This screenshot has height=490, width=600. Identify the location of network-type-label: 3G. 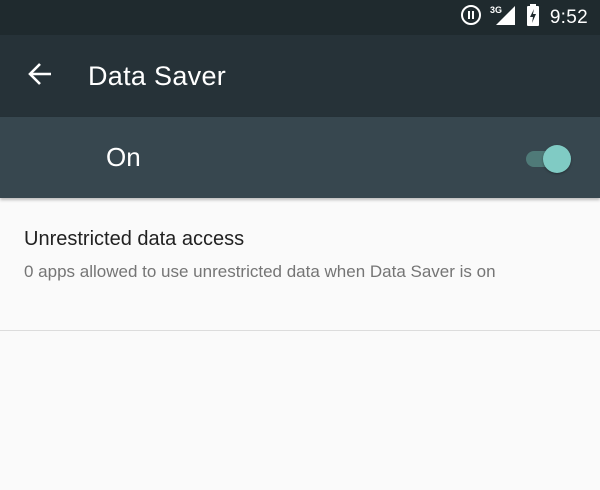
(496, 10).